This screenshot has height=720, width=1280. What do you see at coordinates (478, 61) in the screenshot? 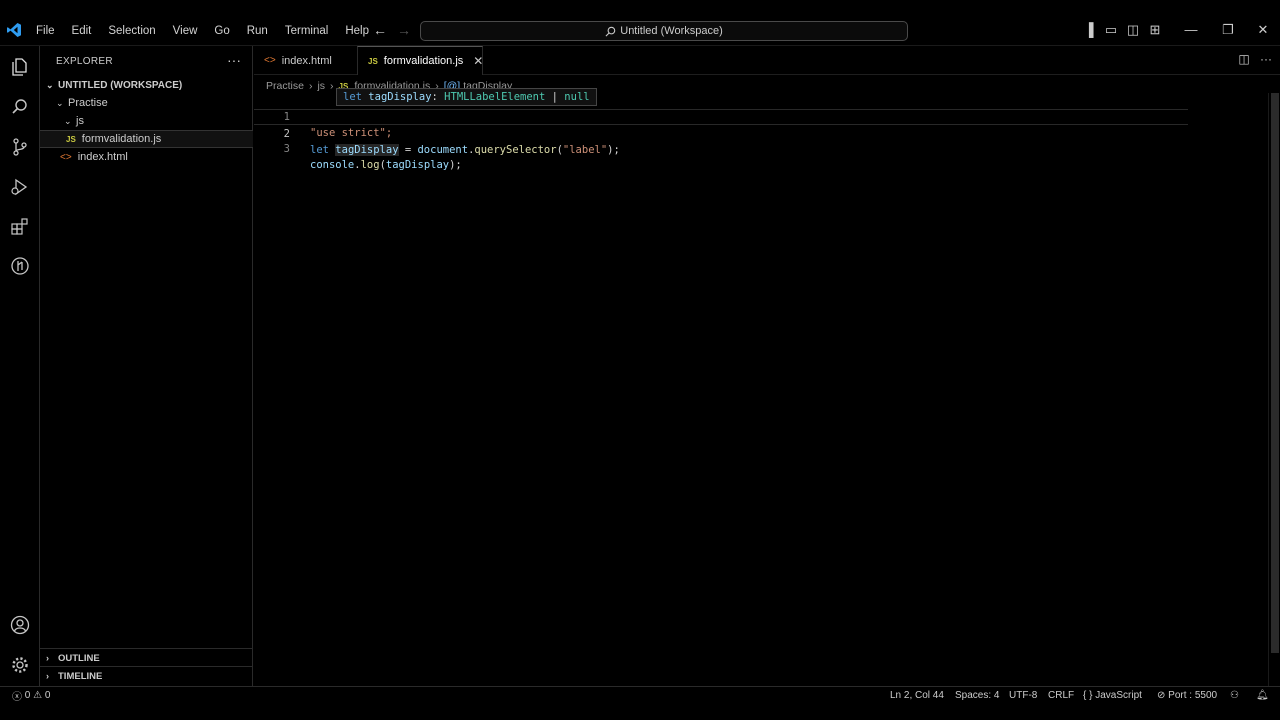
I see `close-tab-icon: ✕` at bounding box center [478, 61].